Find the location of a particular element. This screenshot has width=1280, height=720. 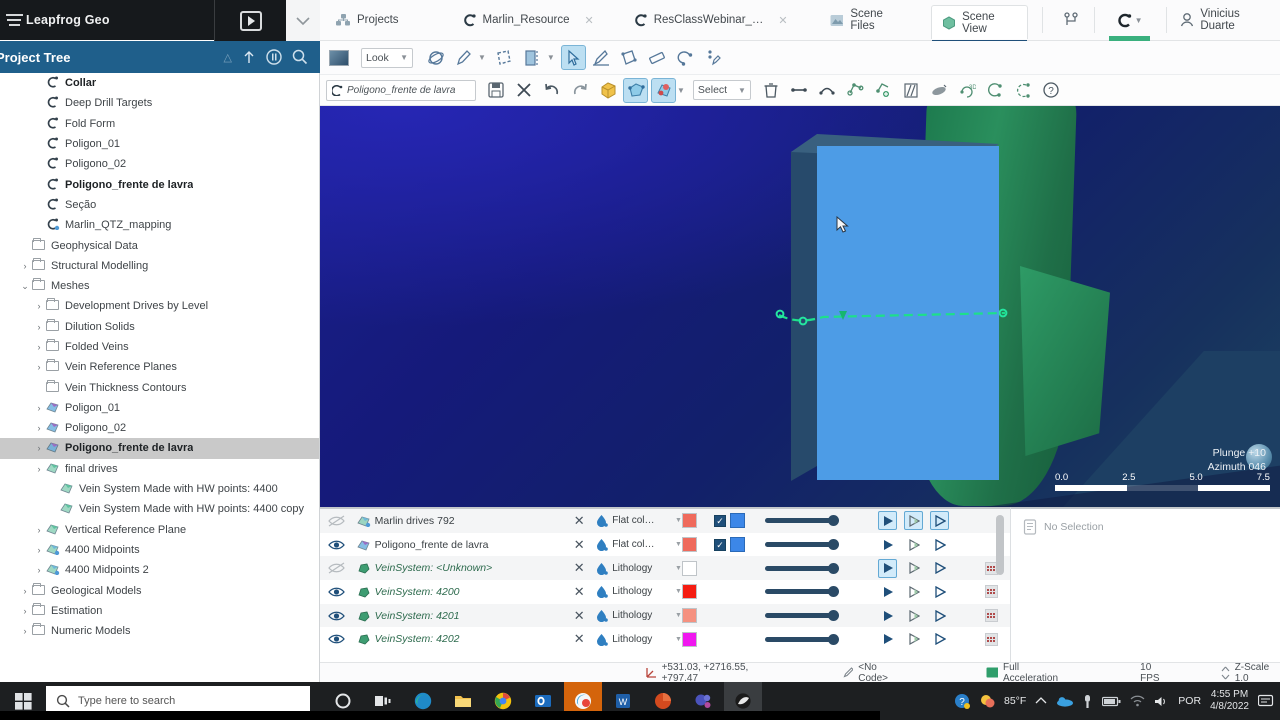

tab-scene-view: Scene View is located at coordinates (980, 24).